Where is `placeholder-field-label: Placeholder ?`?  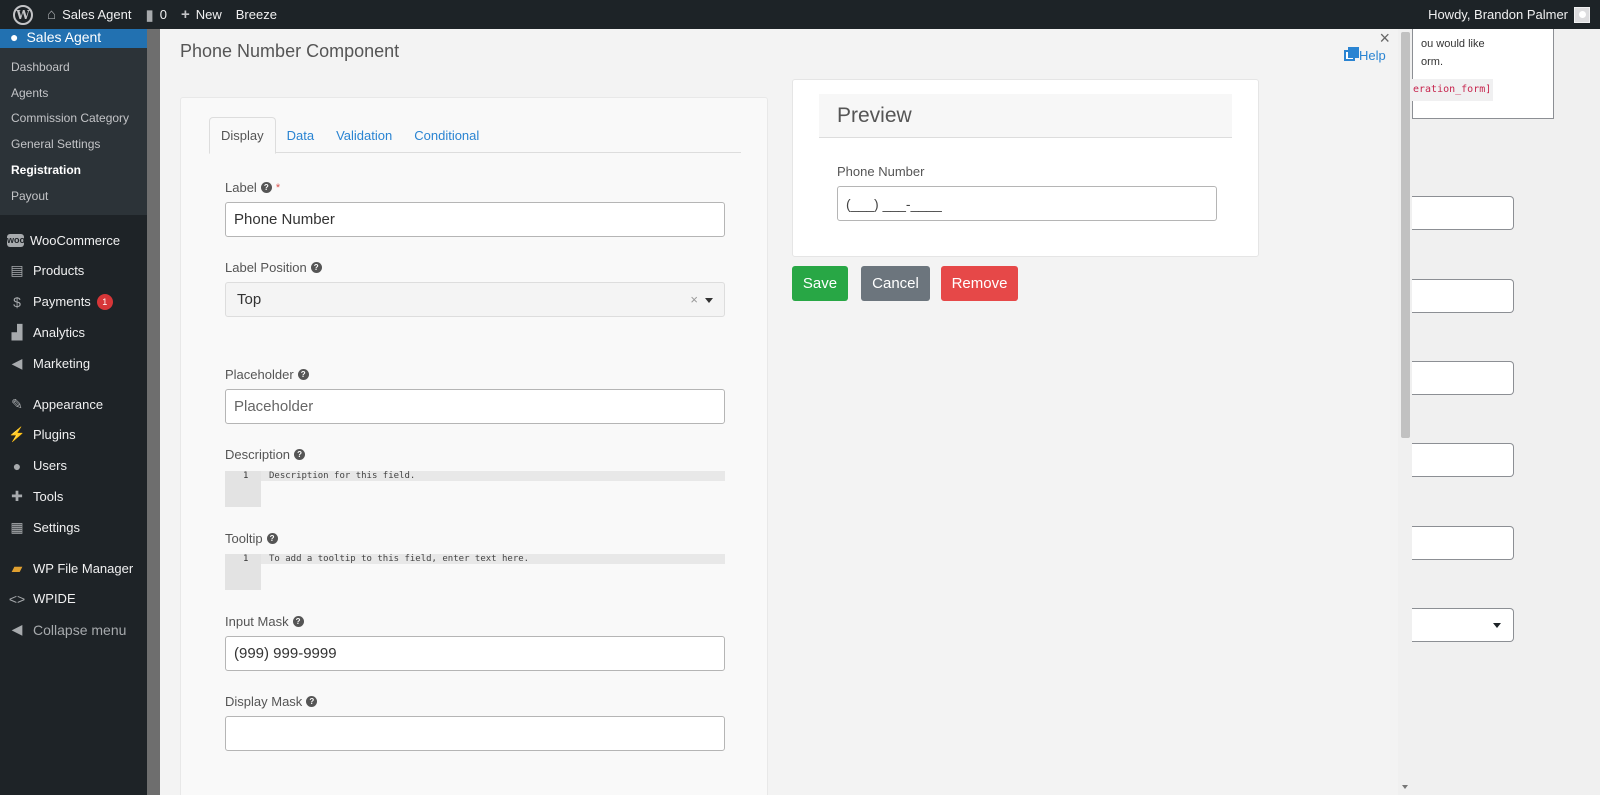
placeholder-field-label: Placeholder ? is located at coordinates (267, 374).